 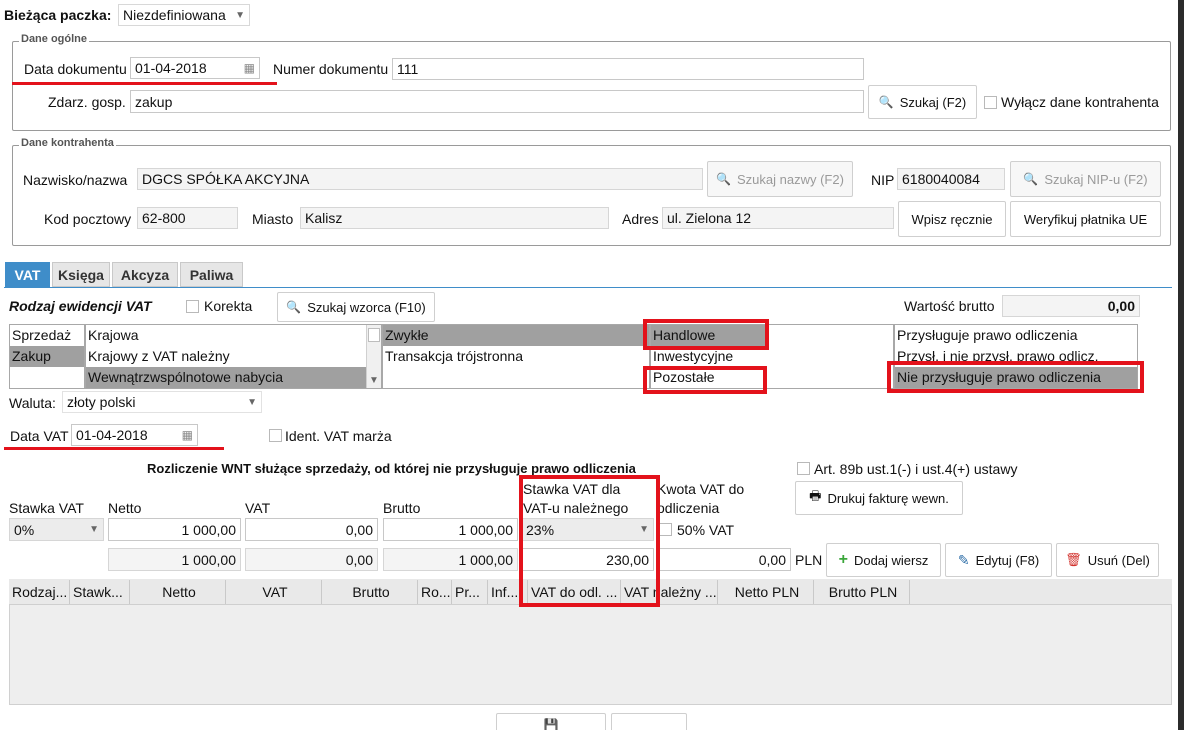 I want to click on batch-value: Niezdefiniowana, so click(x=174, y=15).